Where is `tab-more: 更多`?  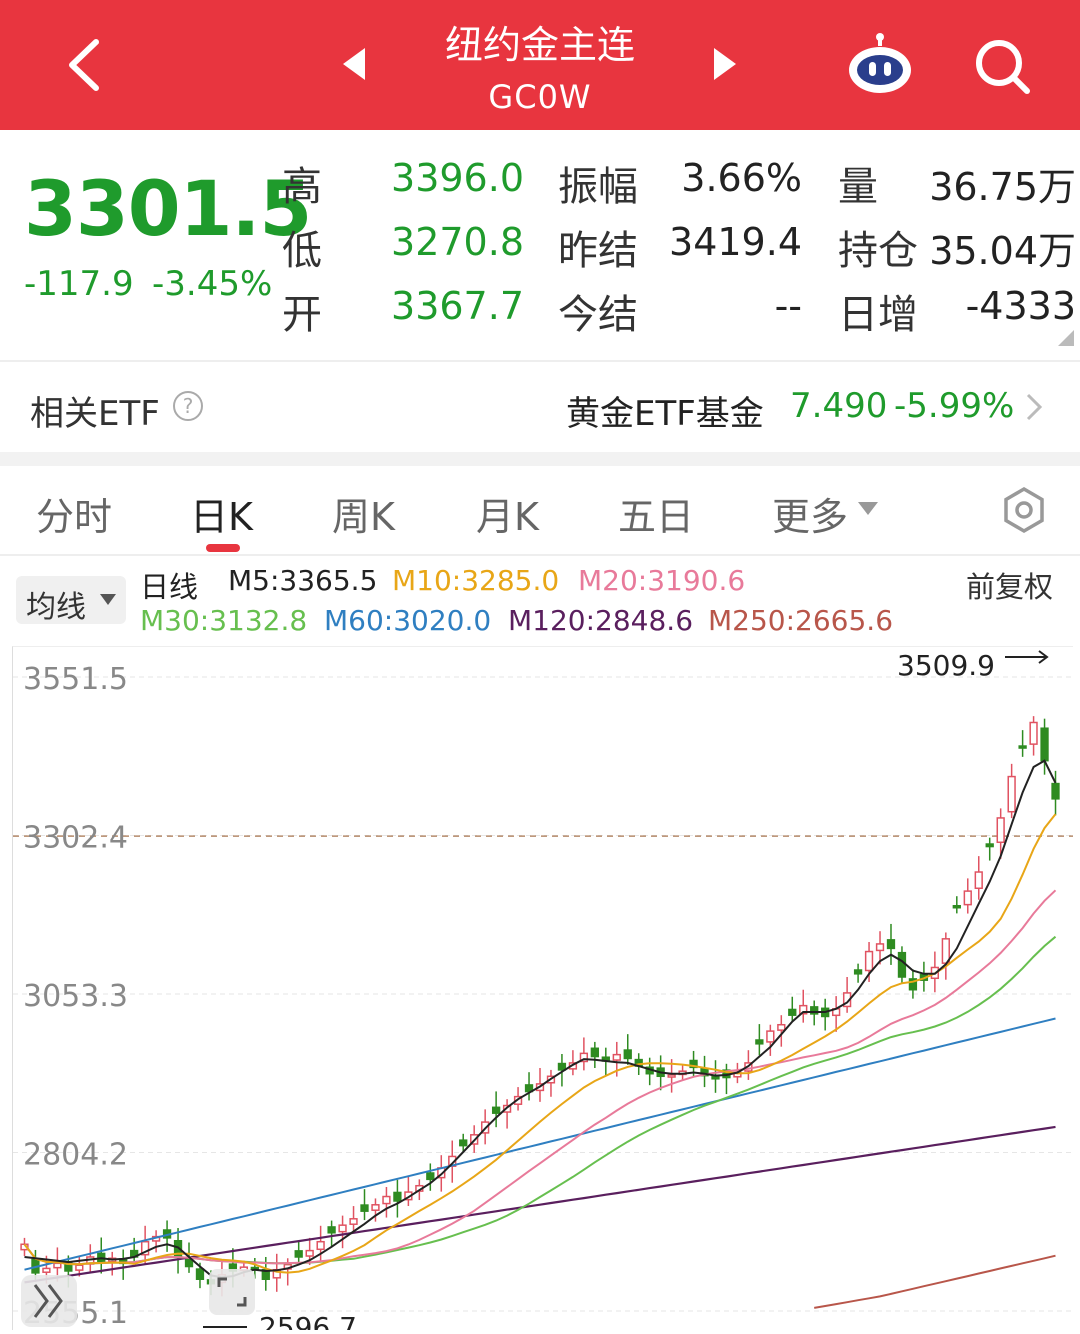
tab-more: 更多 is located at coordinates (810, 513).